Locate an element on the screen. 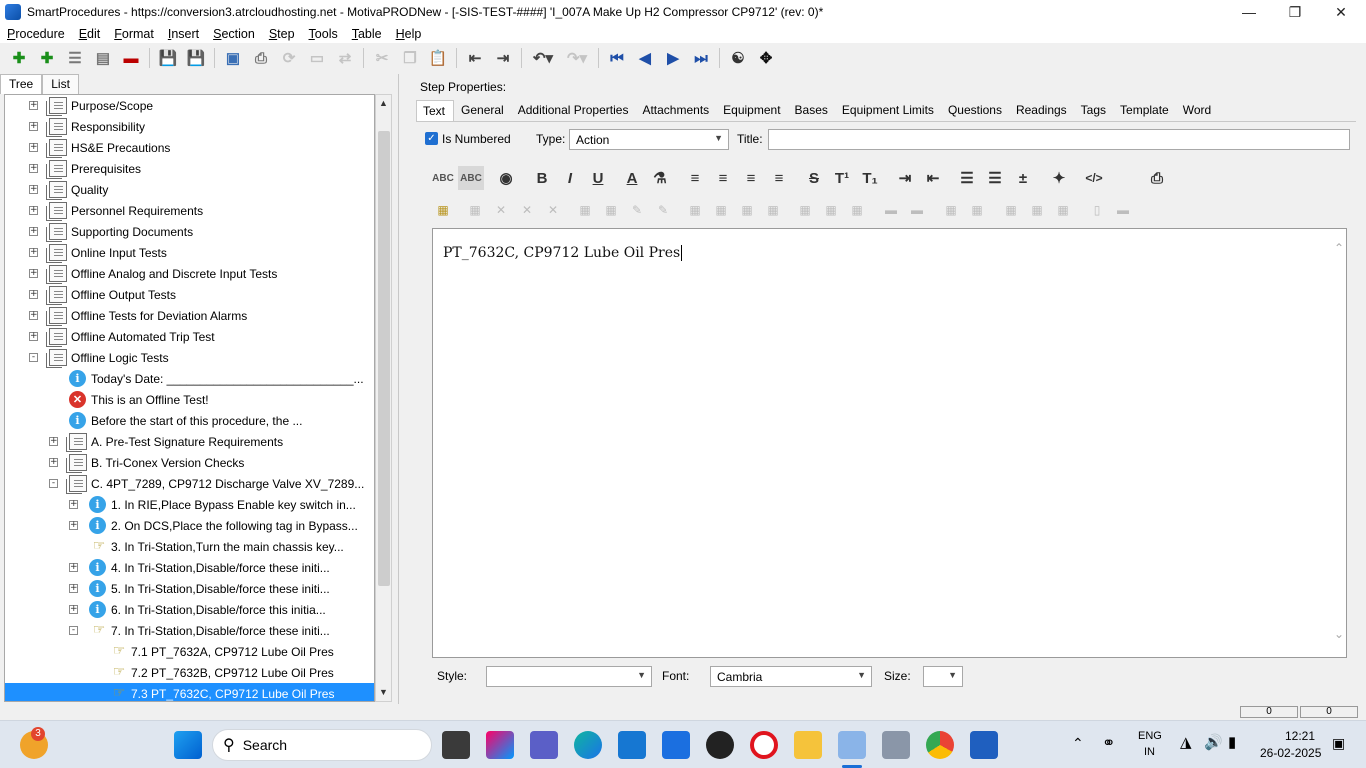  strikethrough-icon: S is located at coordinates (814, 178).